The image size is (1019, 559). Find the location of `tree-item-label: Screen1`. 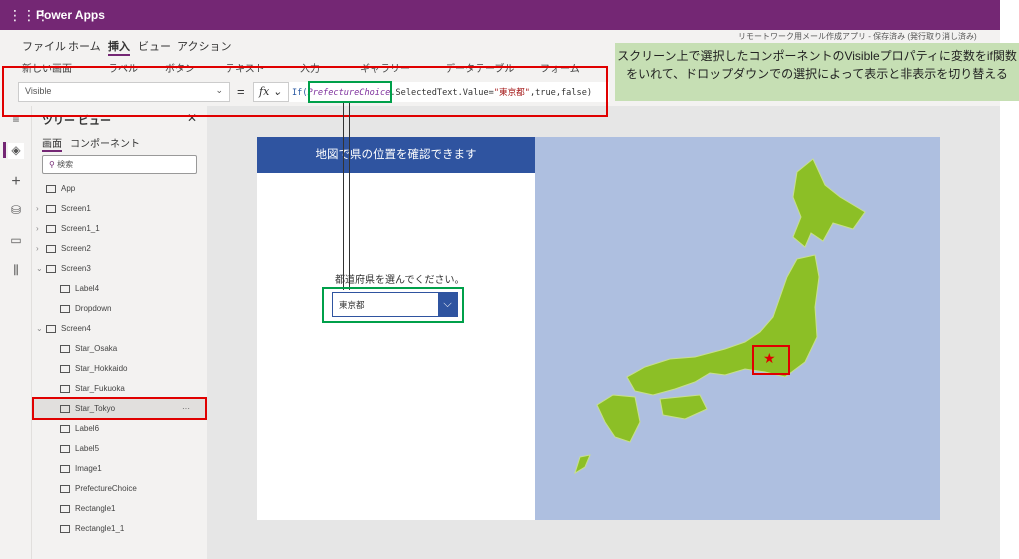

tree-item-label: Screen1 is located at coordinates (76, 208).